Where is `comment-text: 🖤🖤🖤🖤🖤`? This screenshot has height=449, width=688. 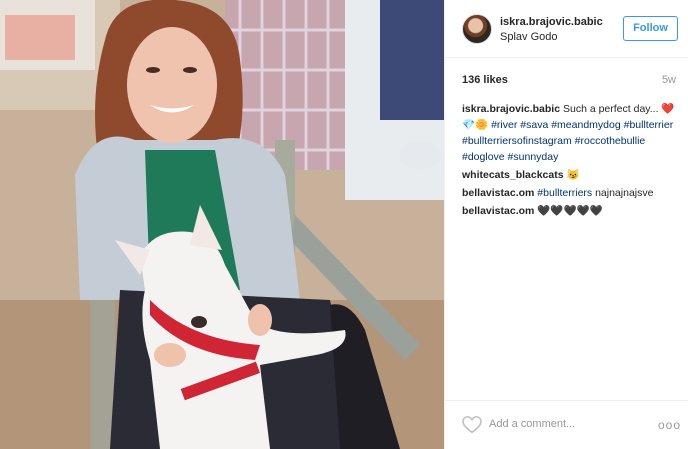 comment-text: 🖤🖤🖤🖤🖤 is located at coordinates (570, 211).